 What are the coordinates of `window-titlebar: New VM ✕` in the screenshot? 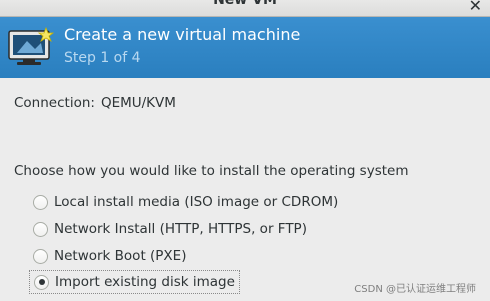 It's located at (245, 8).